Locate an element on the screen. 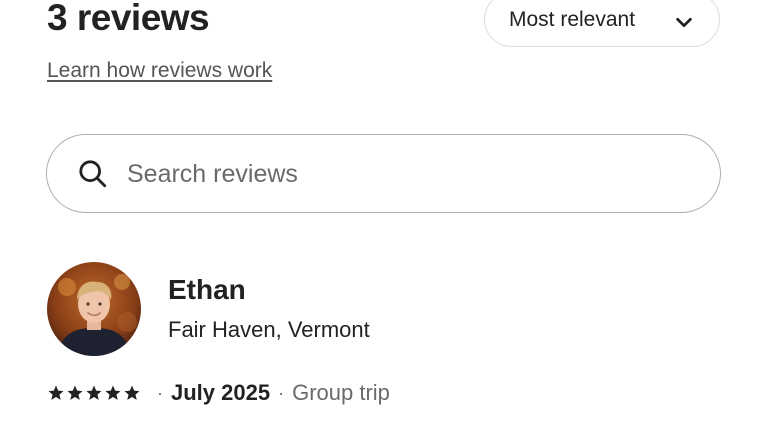 Image resolution: width=768 pixels, height=421 pixels. learn-how-reviews-work-link: Learn how reviews work is located at coordinates (159, 71).